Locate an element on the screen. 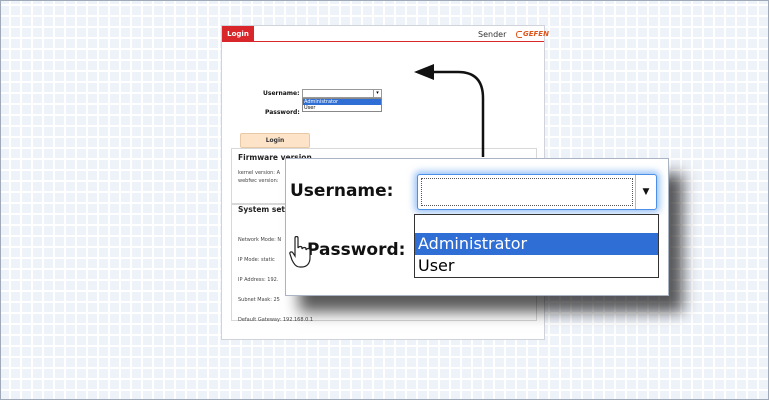 The image size is (769, 400). zoom-option-user: User is located at coordinates (536, 266).